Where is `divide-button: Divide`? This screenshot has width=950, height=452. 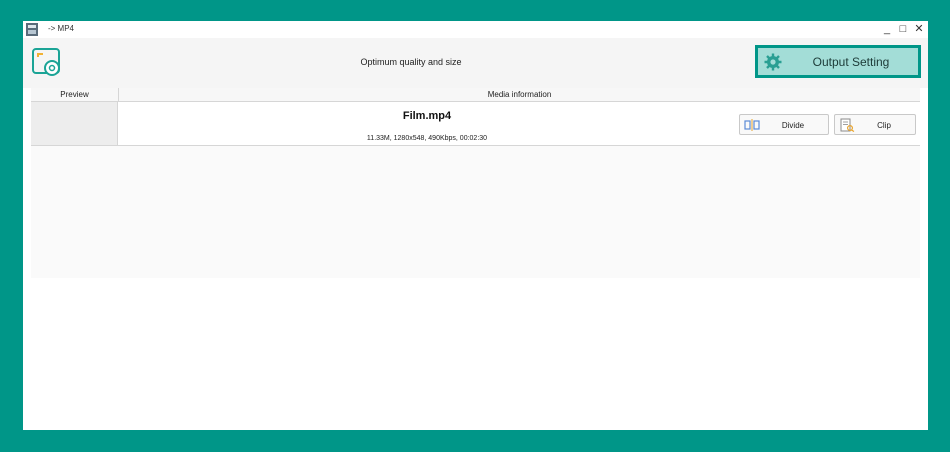
divide-button: Divide is located at coordinates (784, 124).